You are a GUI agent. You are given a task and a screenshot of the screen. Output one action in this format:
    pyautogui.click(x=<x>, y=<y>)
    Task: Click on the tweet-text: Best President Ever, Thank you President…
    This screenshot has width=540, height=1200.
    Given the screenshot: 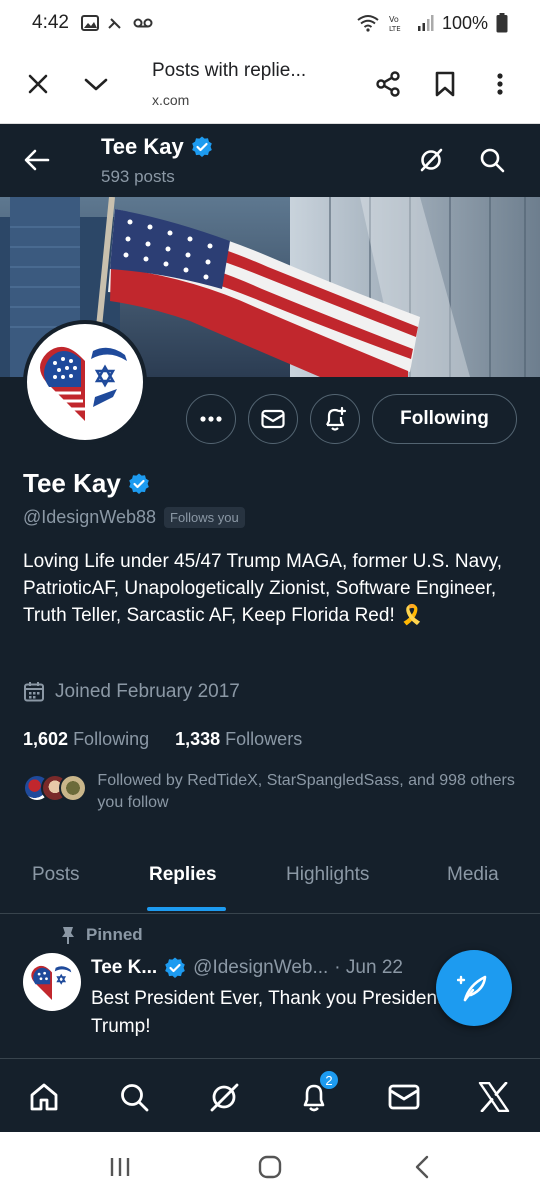 What is the action you would take?
    pyautogui.click(x=271, y=1013)
    